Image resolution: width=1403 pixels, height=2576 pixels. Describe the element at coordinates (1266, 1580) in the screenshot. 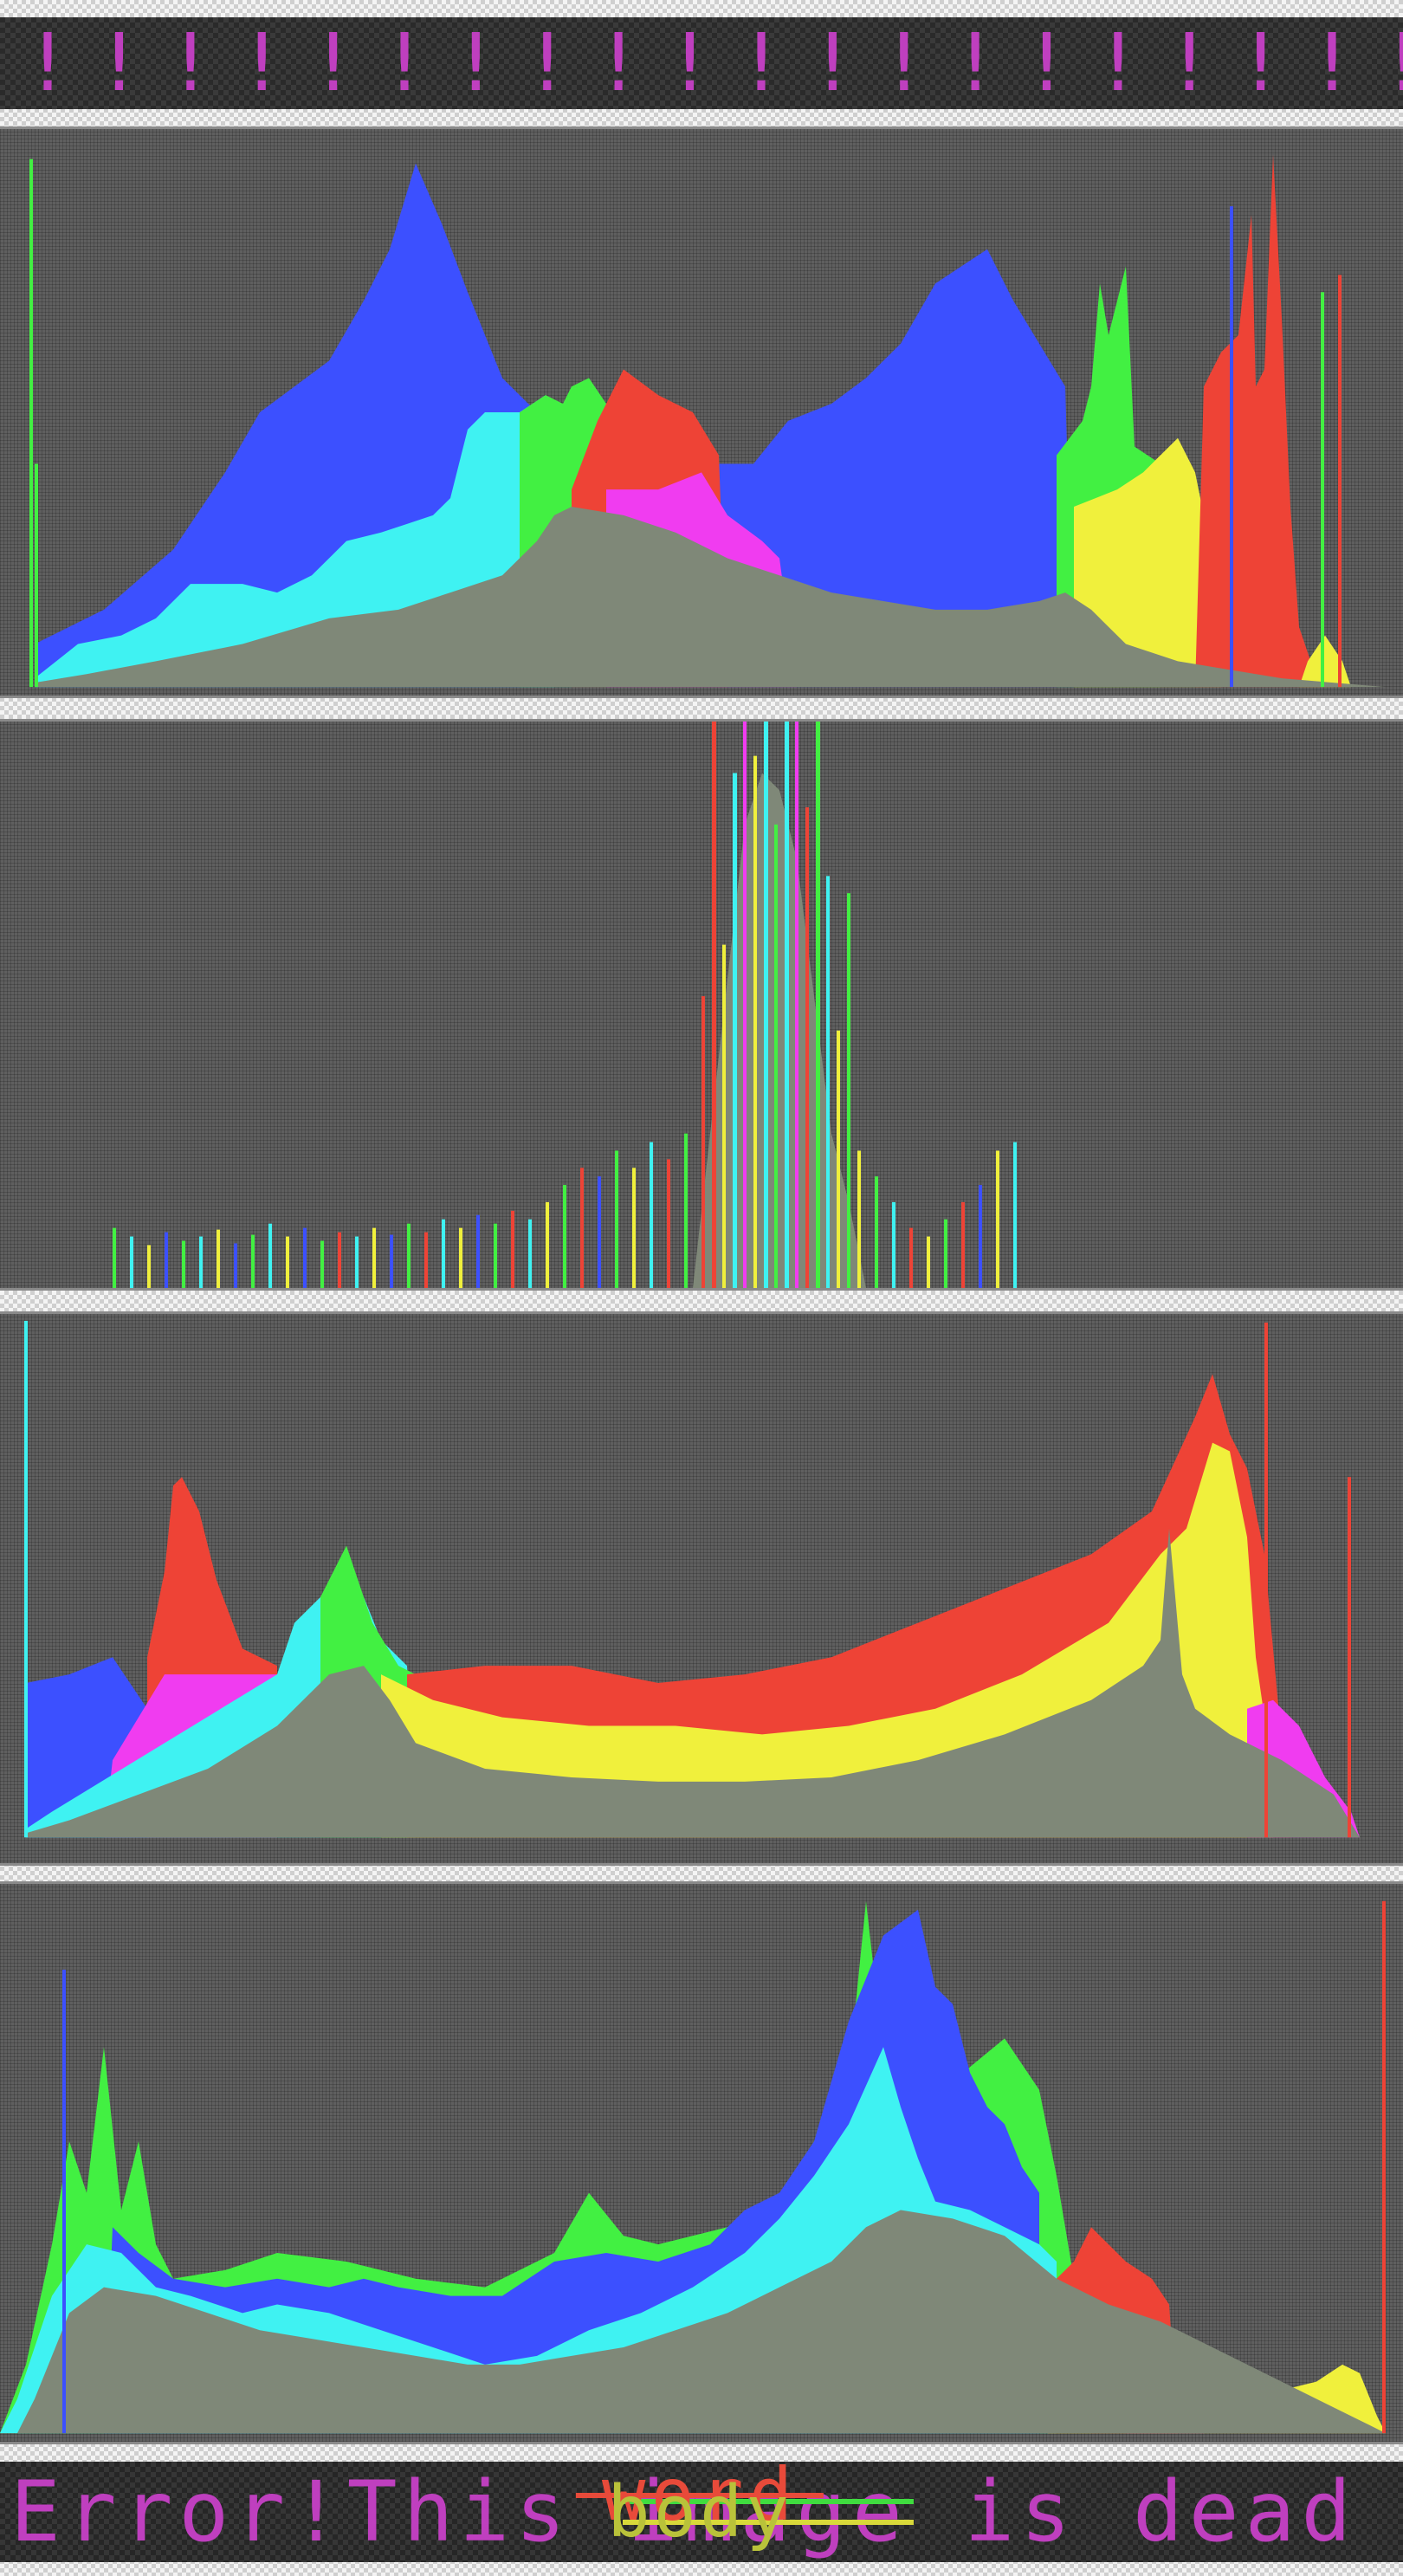

I see `histogram-3-red-spike-right` at that location.